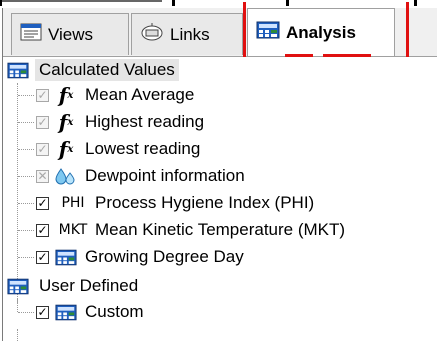  I want to click on tree-group-label: Calculated Values, so click(107, 70).